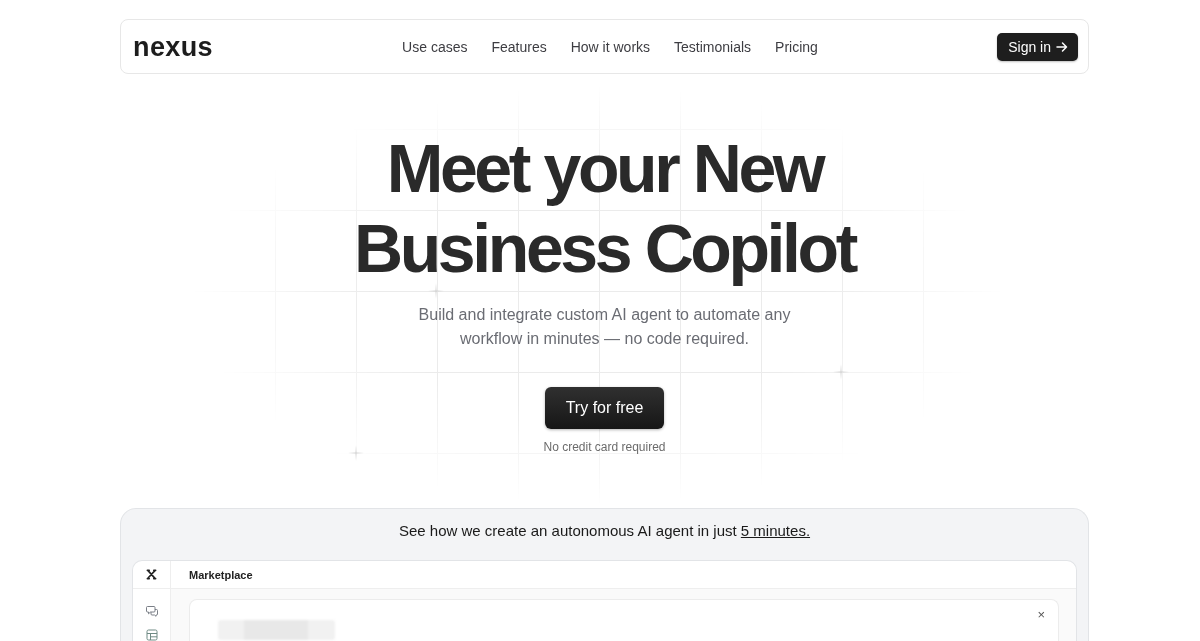 The width and height of the screenshot is (1200, 641). I want to click on sign-in-button: Sign in, so click(1037, 46).